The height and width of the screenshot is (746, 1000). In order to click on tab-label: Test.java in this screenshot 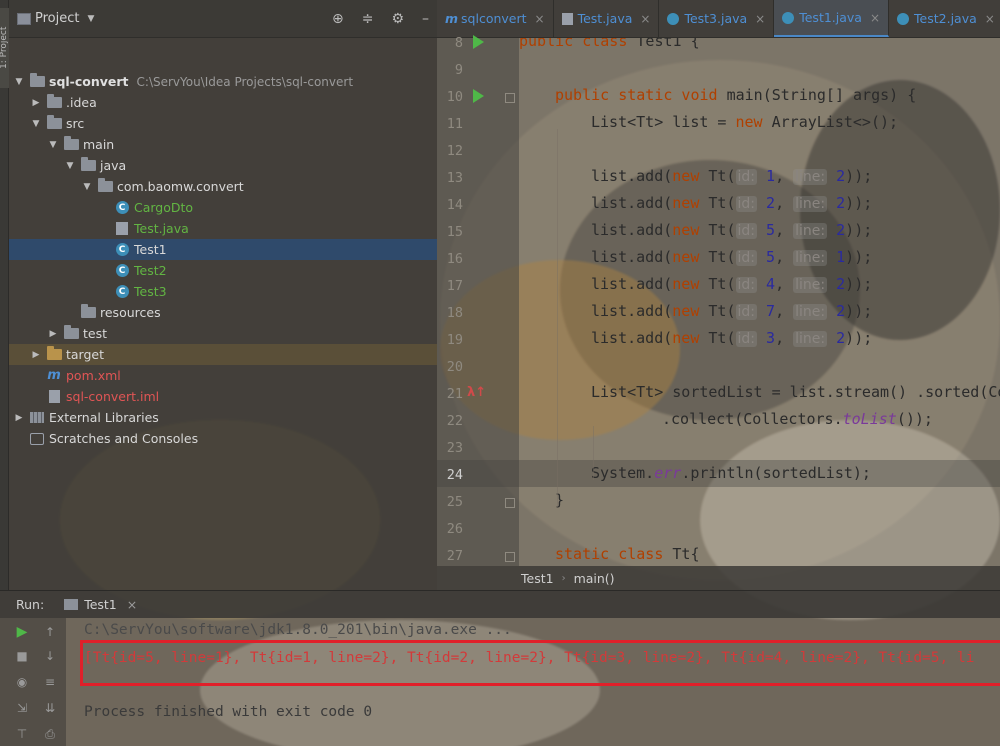, I will do `click(605, 18)`.